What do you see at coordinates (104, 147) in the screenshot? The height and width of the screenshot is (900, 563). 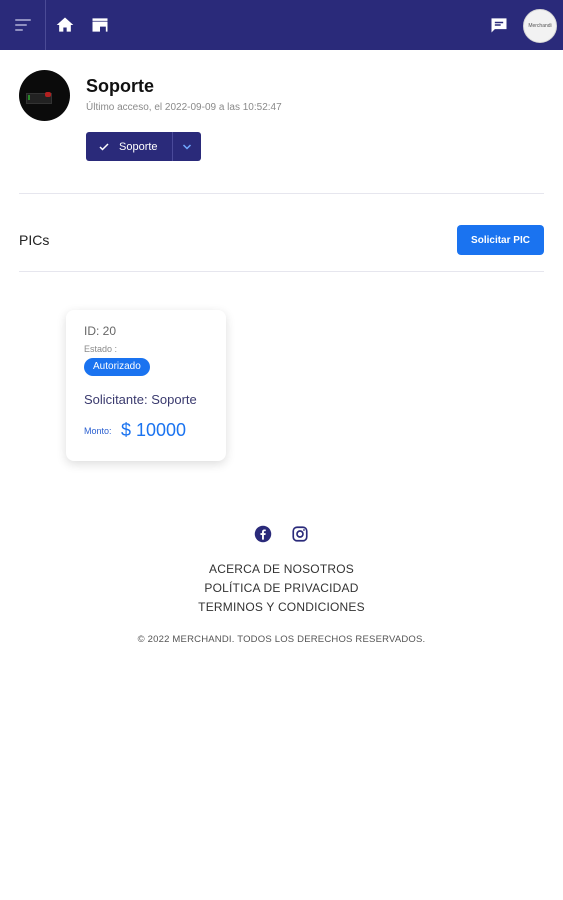 I see `check-icon` at bounding box center [104, 147].